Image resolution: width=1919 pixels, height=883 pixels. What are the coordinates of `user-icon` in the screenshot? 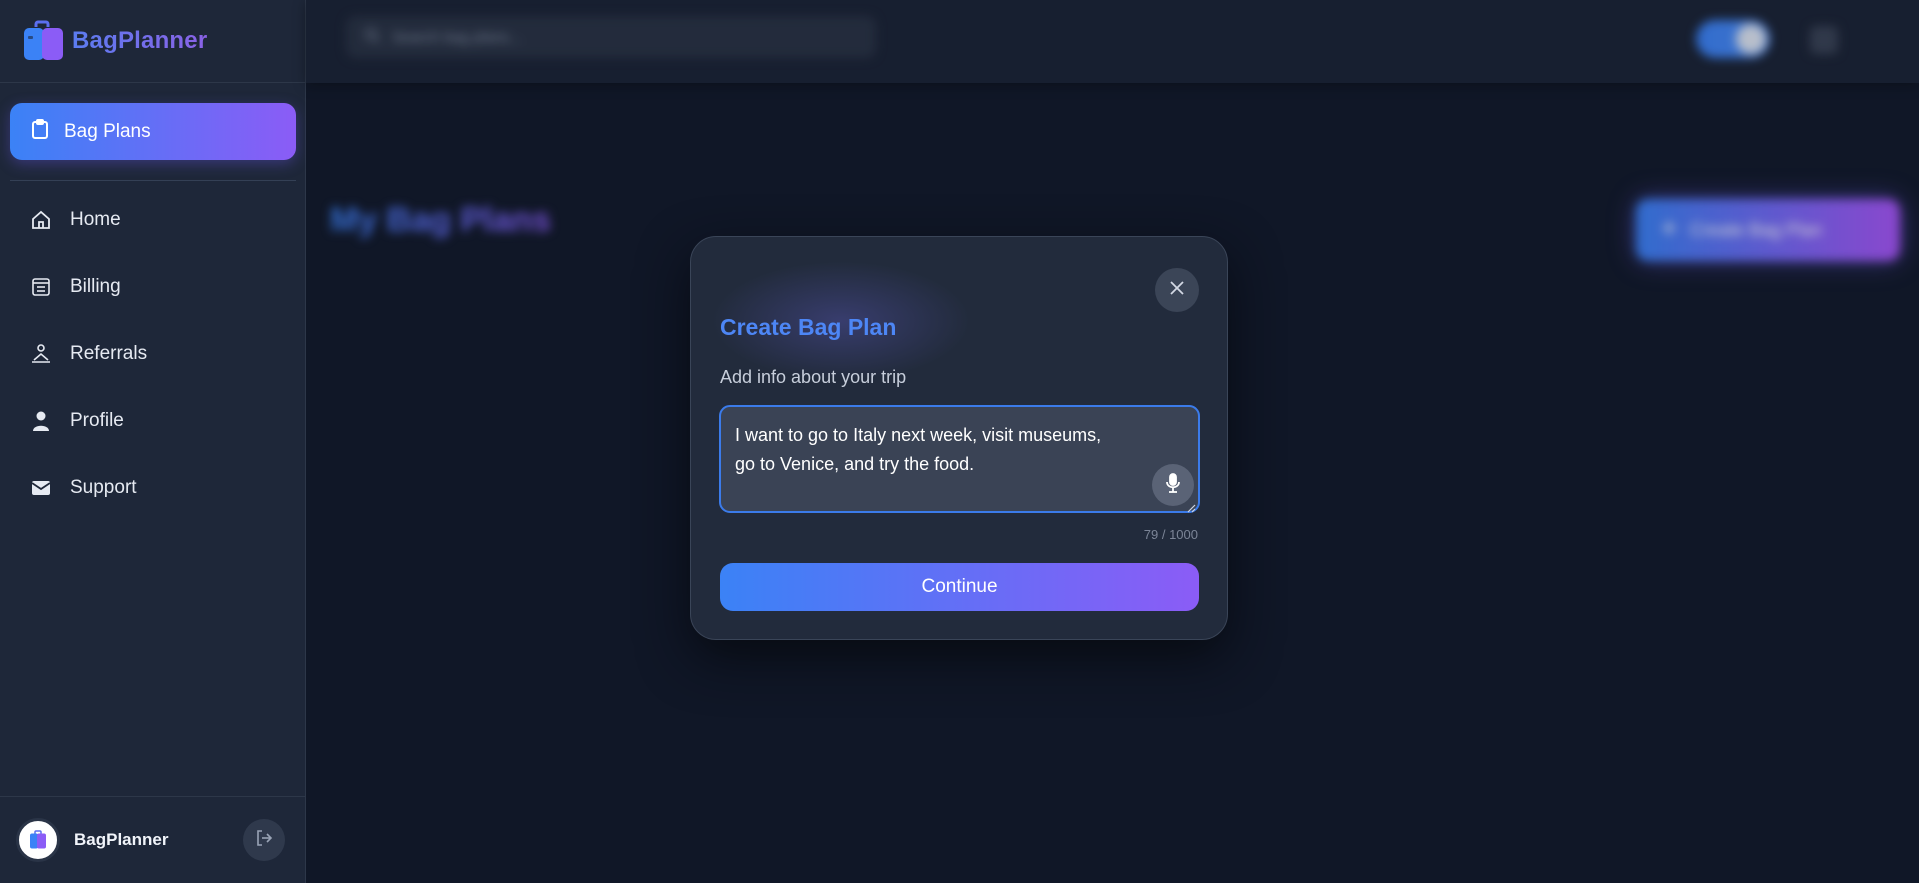 It's located at (41, 421).